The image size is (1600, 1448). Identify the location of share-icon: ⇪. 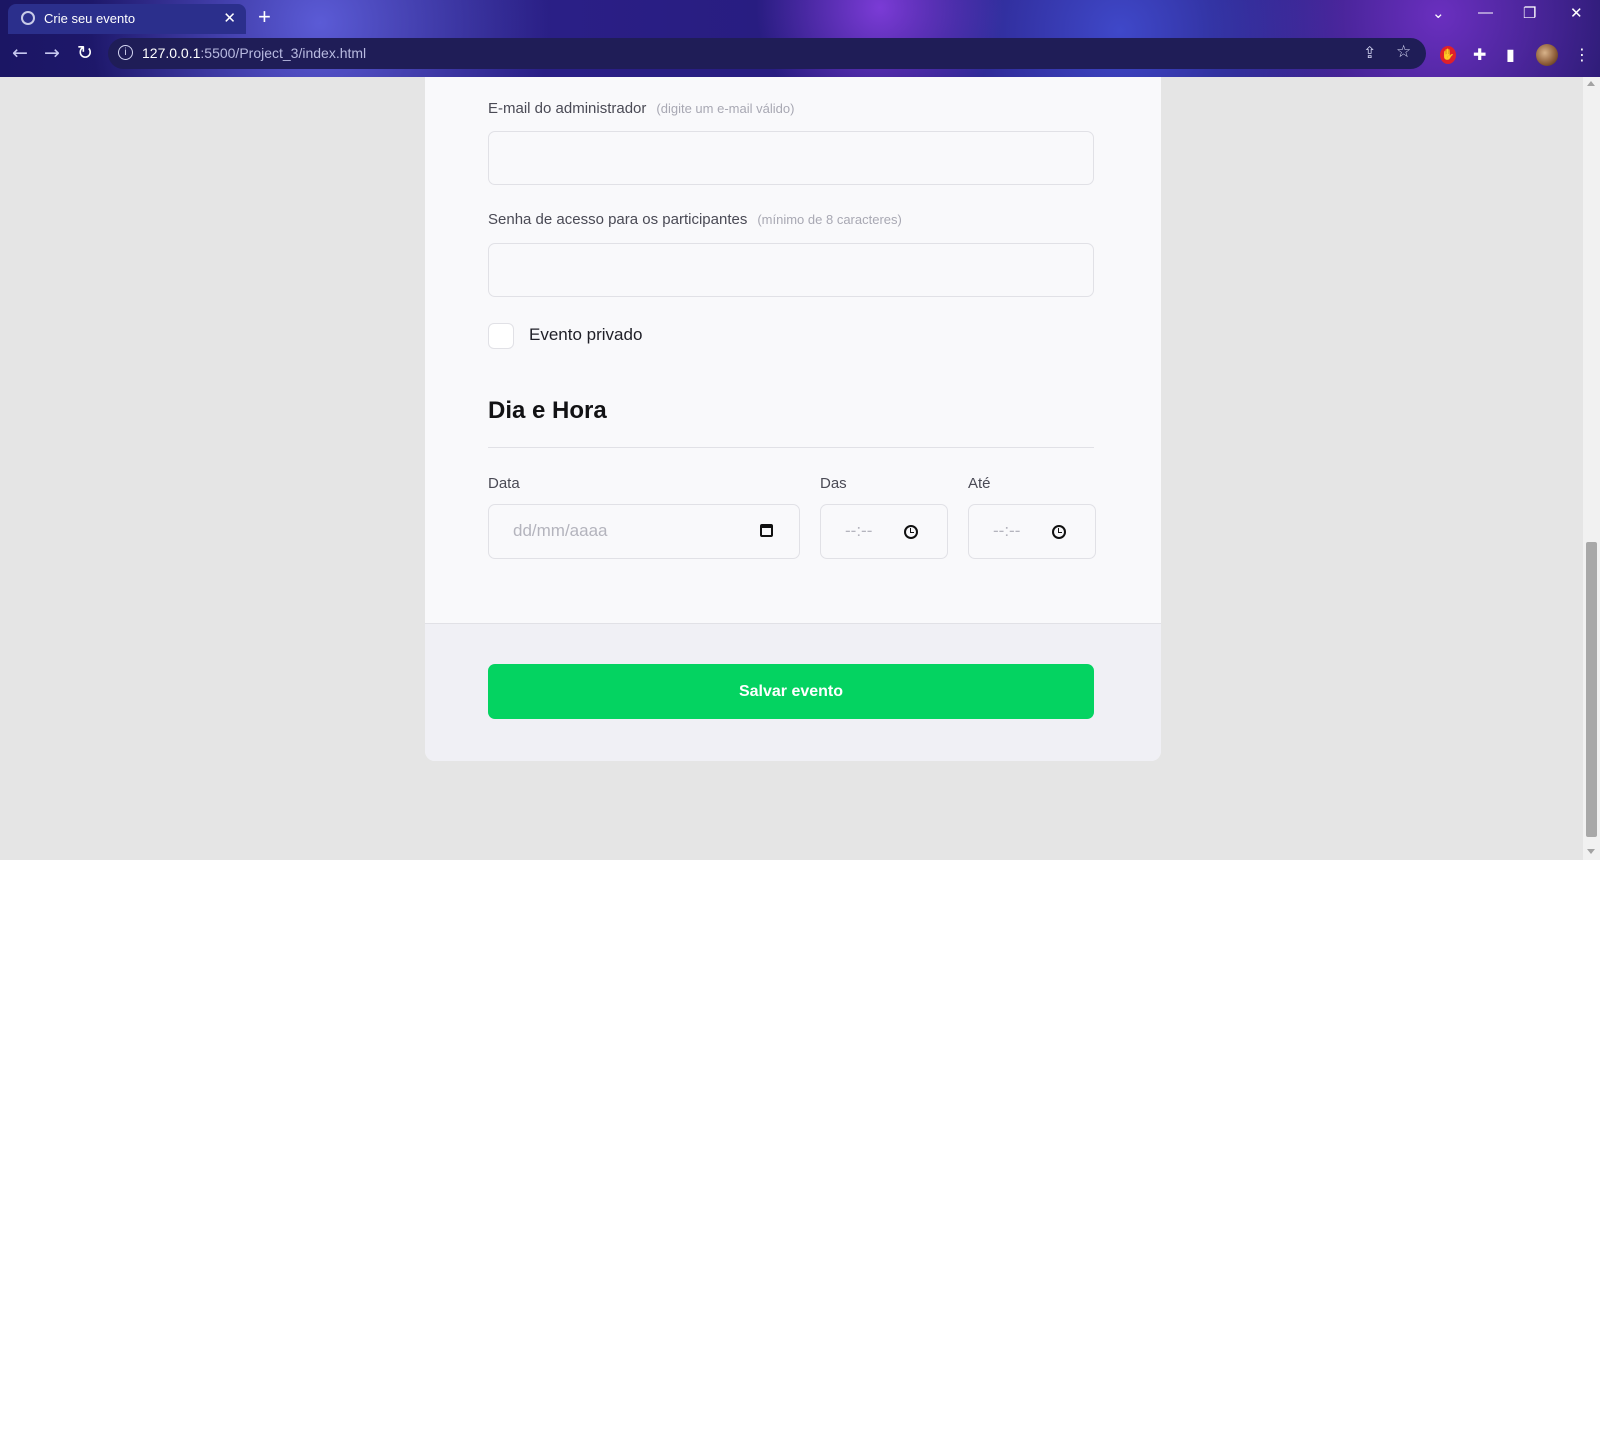
(1369, 53).